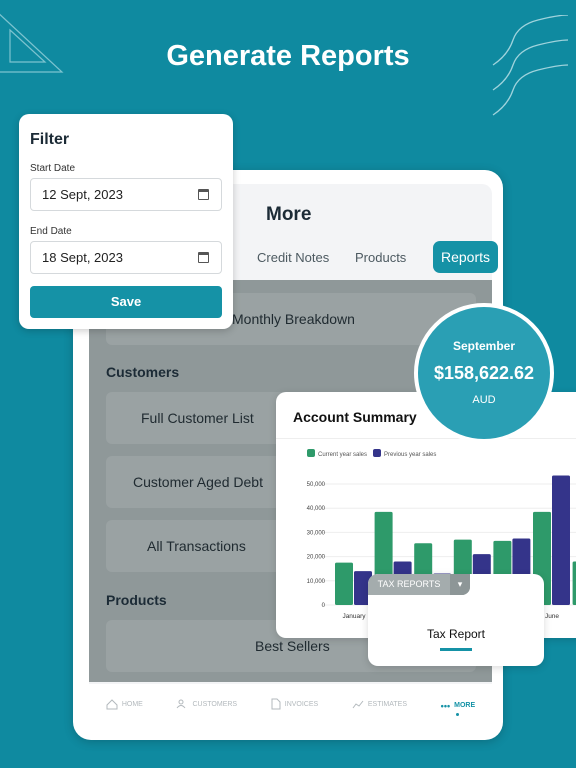 This screenshot has width=576, height=768. I want to click on end-date-input: 18 Sept, 2023, so click(126, 257).